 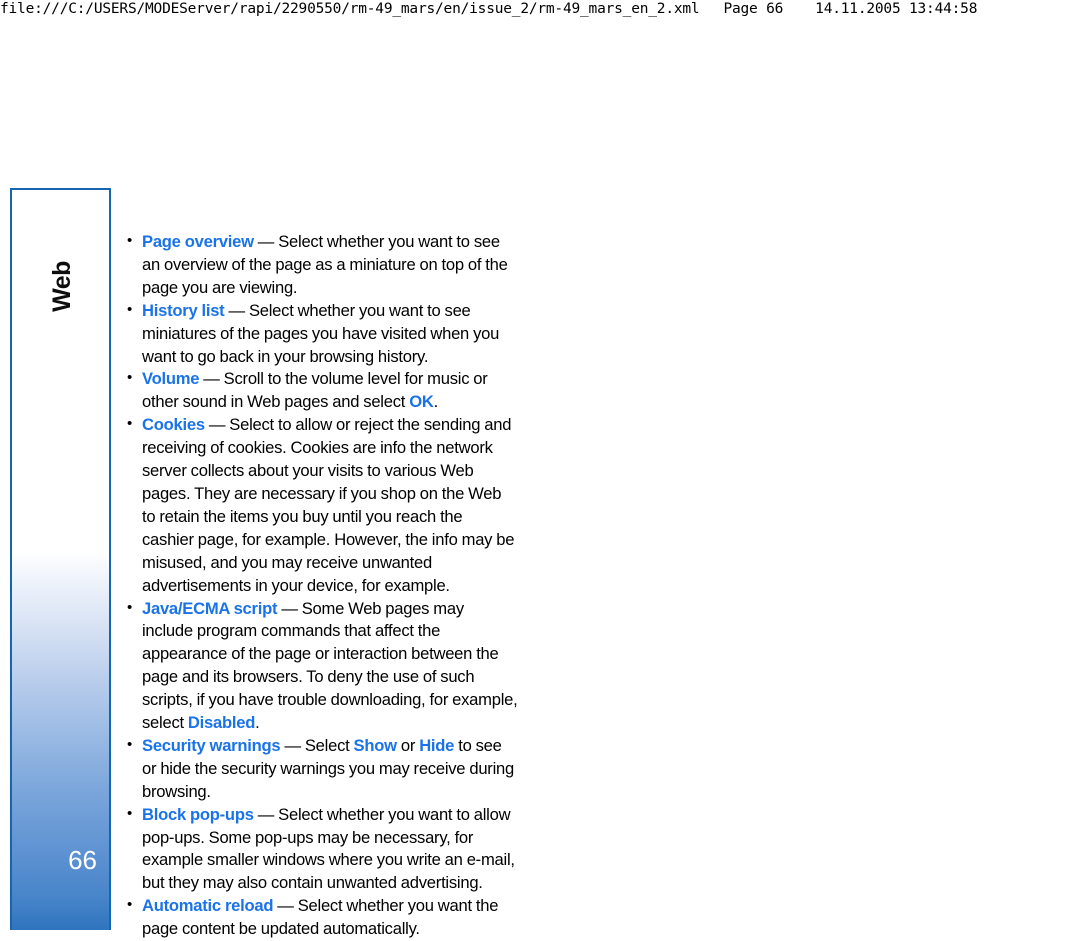 What do you see at coordinates (421, 401) in the screenshot?
I see `inline-option-ok: OK` at bounding box center [421, 401].